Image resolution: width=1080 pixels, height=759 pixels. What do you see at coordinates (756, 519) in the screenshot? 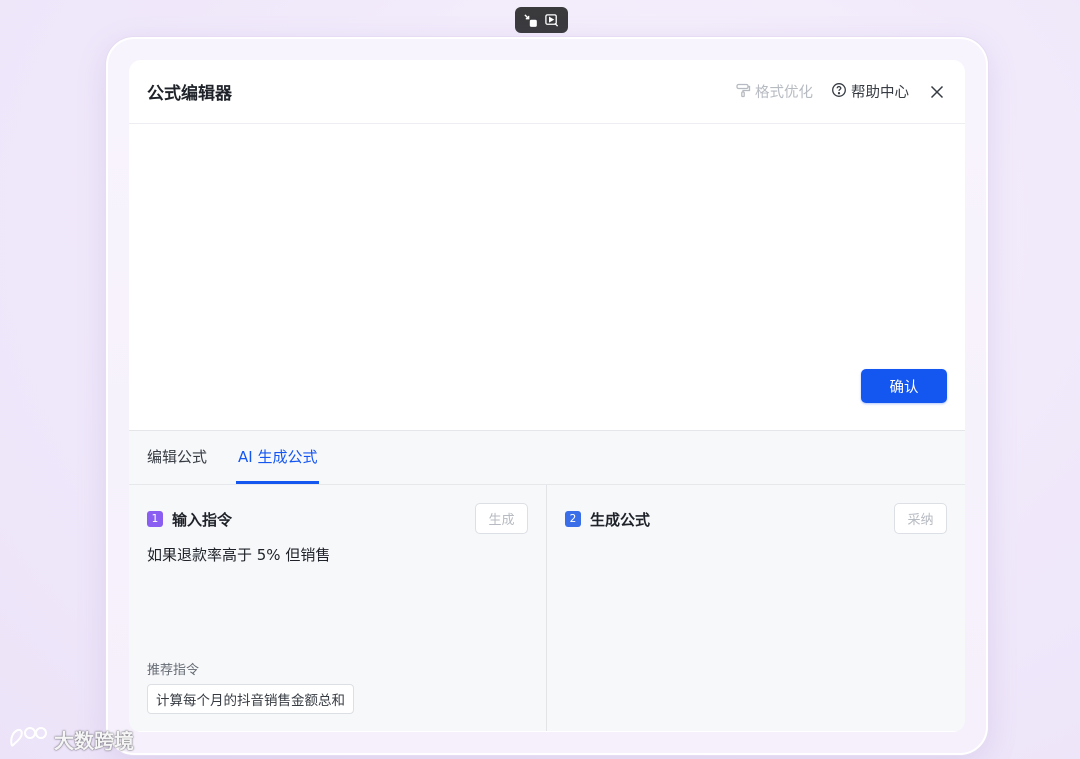
I see `output-panel-header: 2 生成公式` at bounding box center [756, 519].